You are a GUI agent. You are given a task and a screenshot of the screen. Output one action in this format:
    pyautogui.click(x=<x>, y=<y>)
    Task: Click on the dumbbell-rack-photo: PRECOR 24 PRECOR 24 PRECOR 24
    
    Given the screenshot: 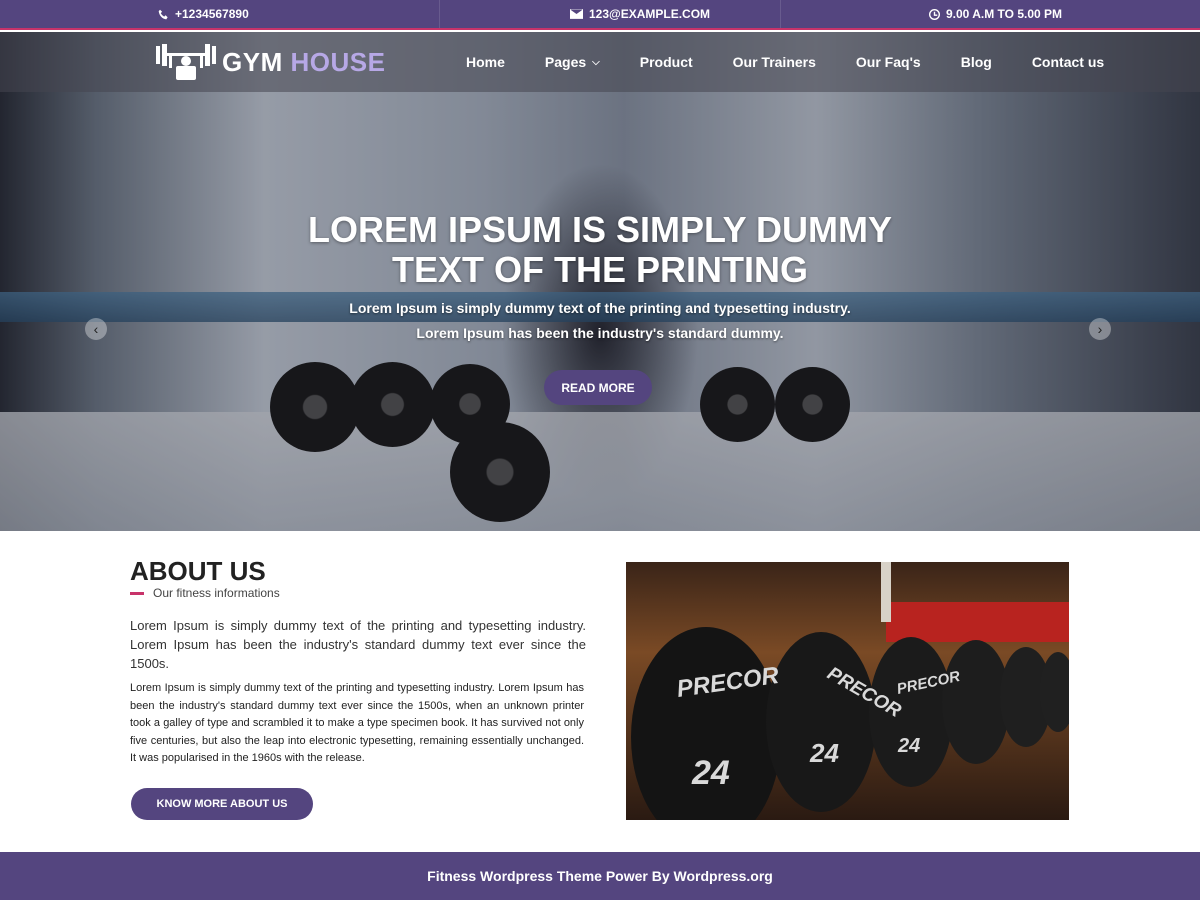 What is the action you would take?
    pyautogui.click(x=847, y=691)
    